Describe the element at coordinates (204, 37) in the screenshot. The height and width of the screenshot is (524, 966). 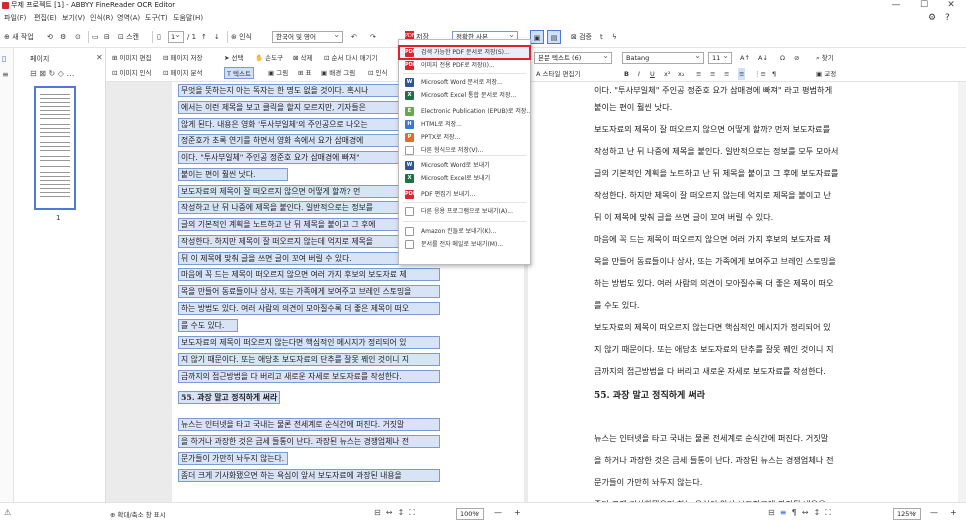
I see `previous-page-icon: ↑` at that location.